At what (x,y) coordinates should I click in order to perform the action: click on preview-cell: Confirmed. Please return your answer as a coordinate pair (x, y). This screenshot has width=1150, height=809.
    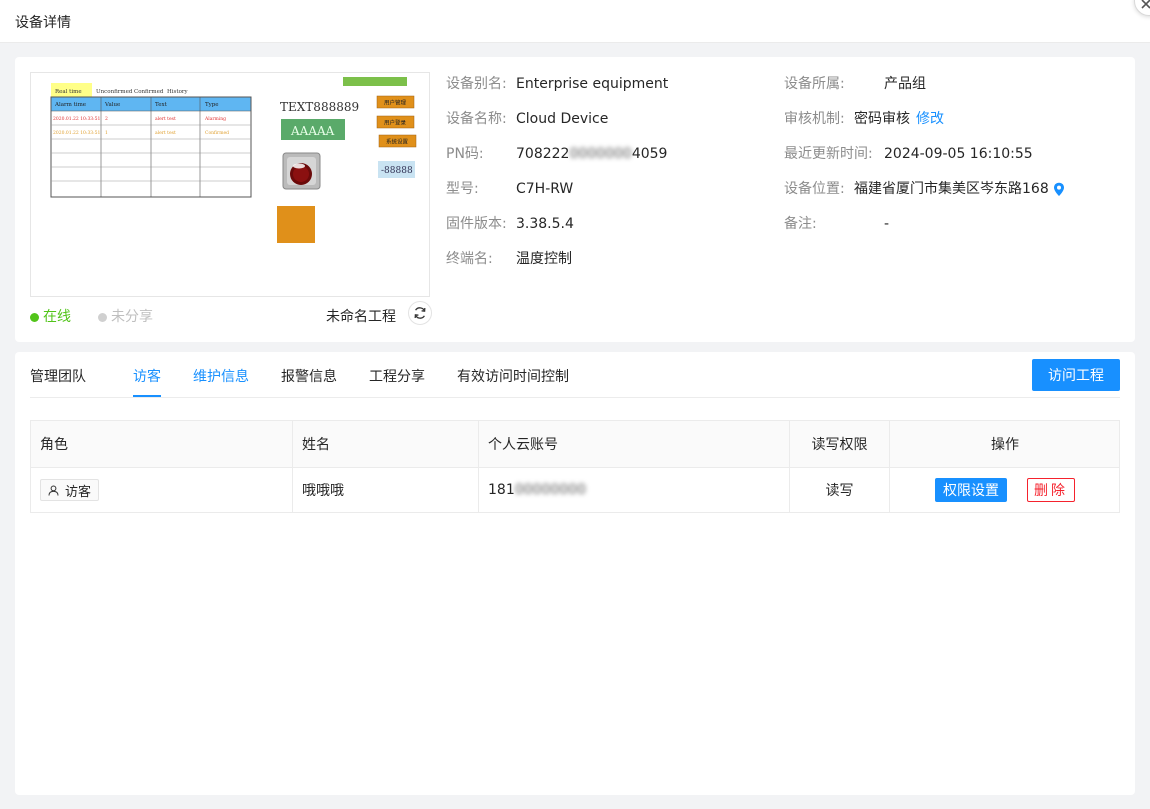
    Looking at the image, I should click on (217, 133).